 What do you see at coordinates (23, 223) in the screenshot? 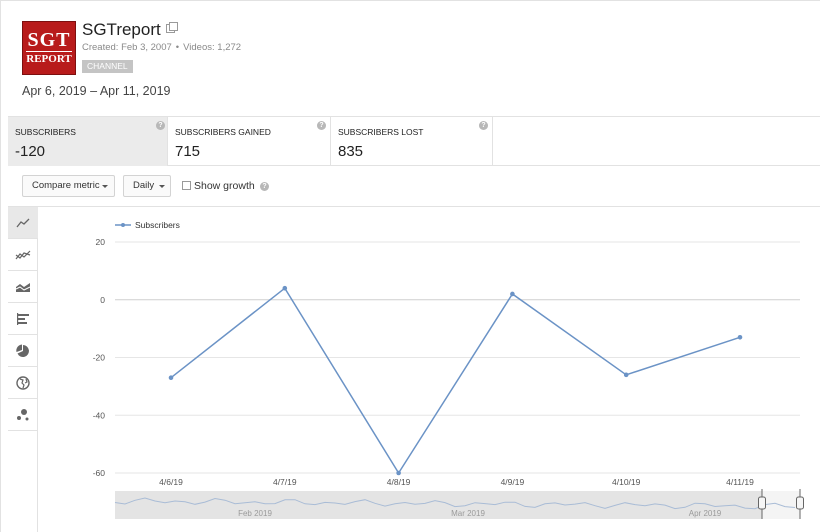
I see `line-chart-icon` at bounding box center [23, 223].